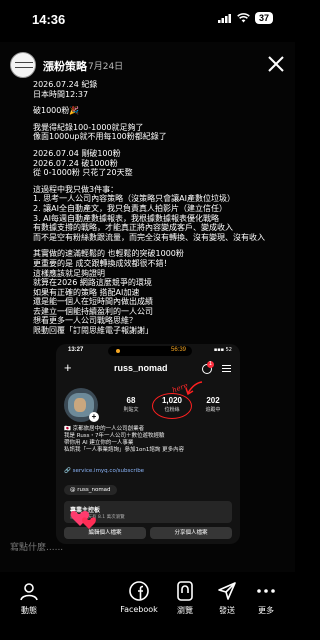  What do you see at coordinates (130, 208) in the screenshot?
I see `post-line: 2. 讓AI全自動產文，我只負責真人拍影片（建立信任）` at bounding box center [130, 208].